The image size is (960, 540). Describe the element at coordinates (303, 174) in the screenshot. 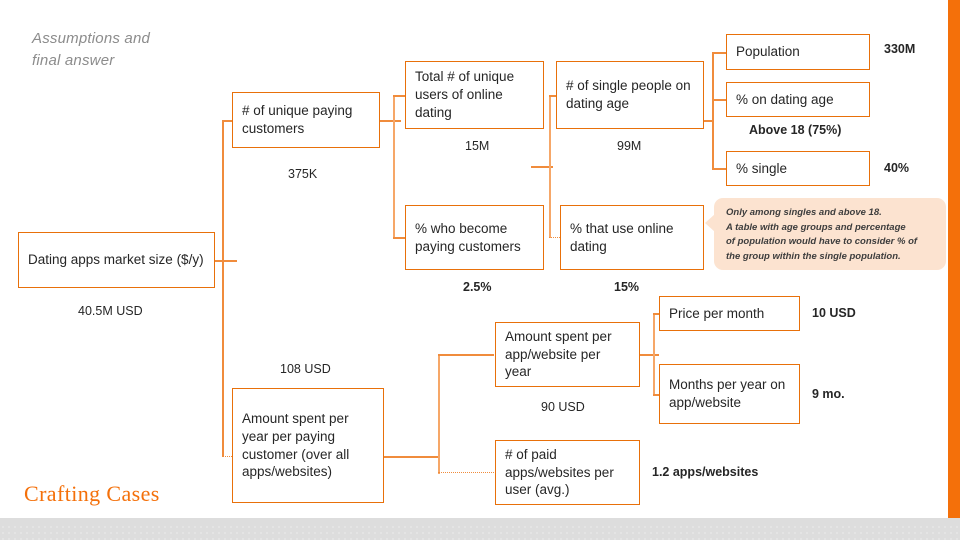

I see `value-unique-paying-customers: 375K` at that location.